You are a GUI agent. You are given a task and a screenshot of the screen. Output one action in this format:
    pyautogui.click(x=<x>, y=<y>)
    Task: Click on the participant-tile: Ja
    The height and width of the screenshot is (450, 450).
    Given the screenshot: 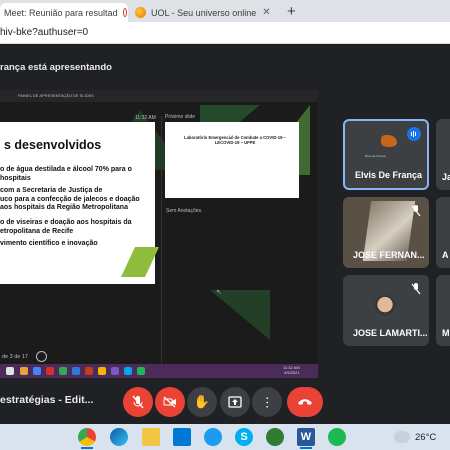 What is the action you would take?
    pyautogui.click(x=443, y=154)
    